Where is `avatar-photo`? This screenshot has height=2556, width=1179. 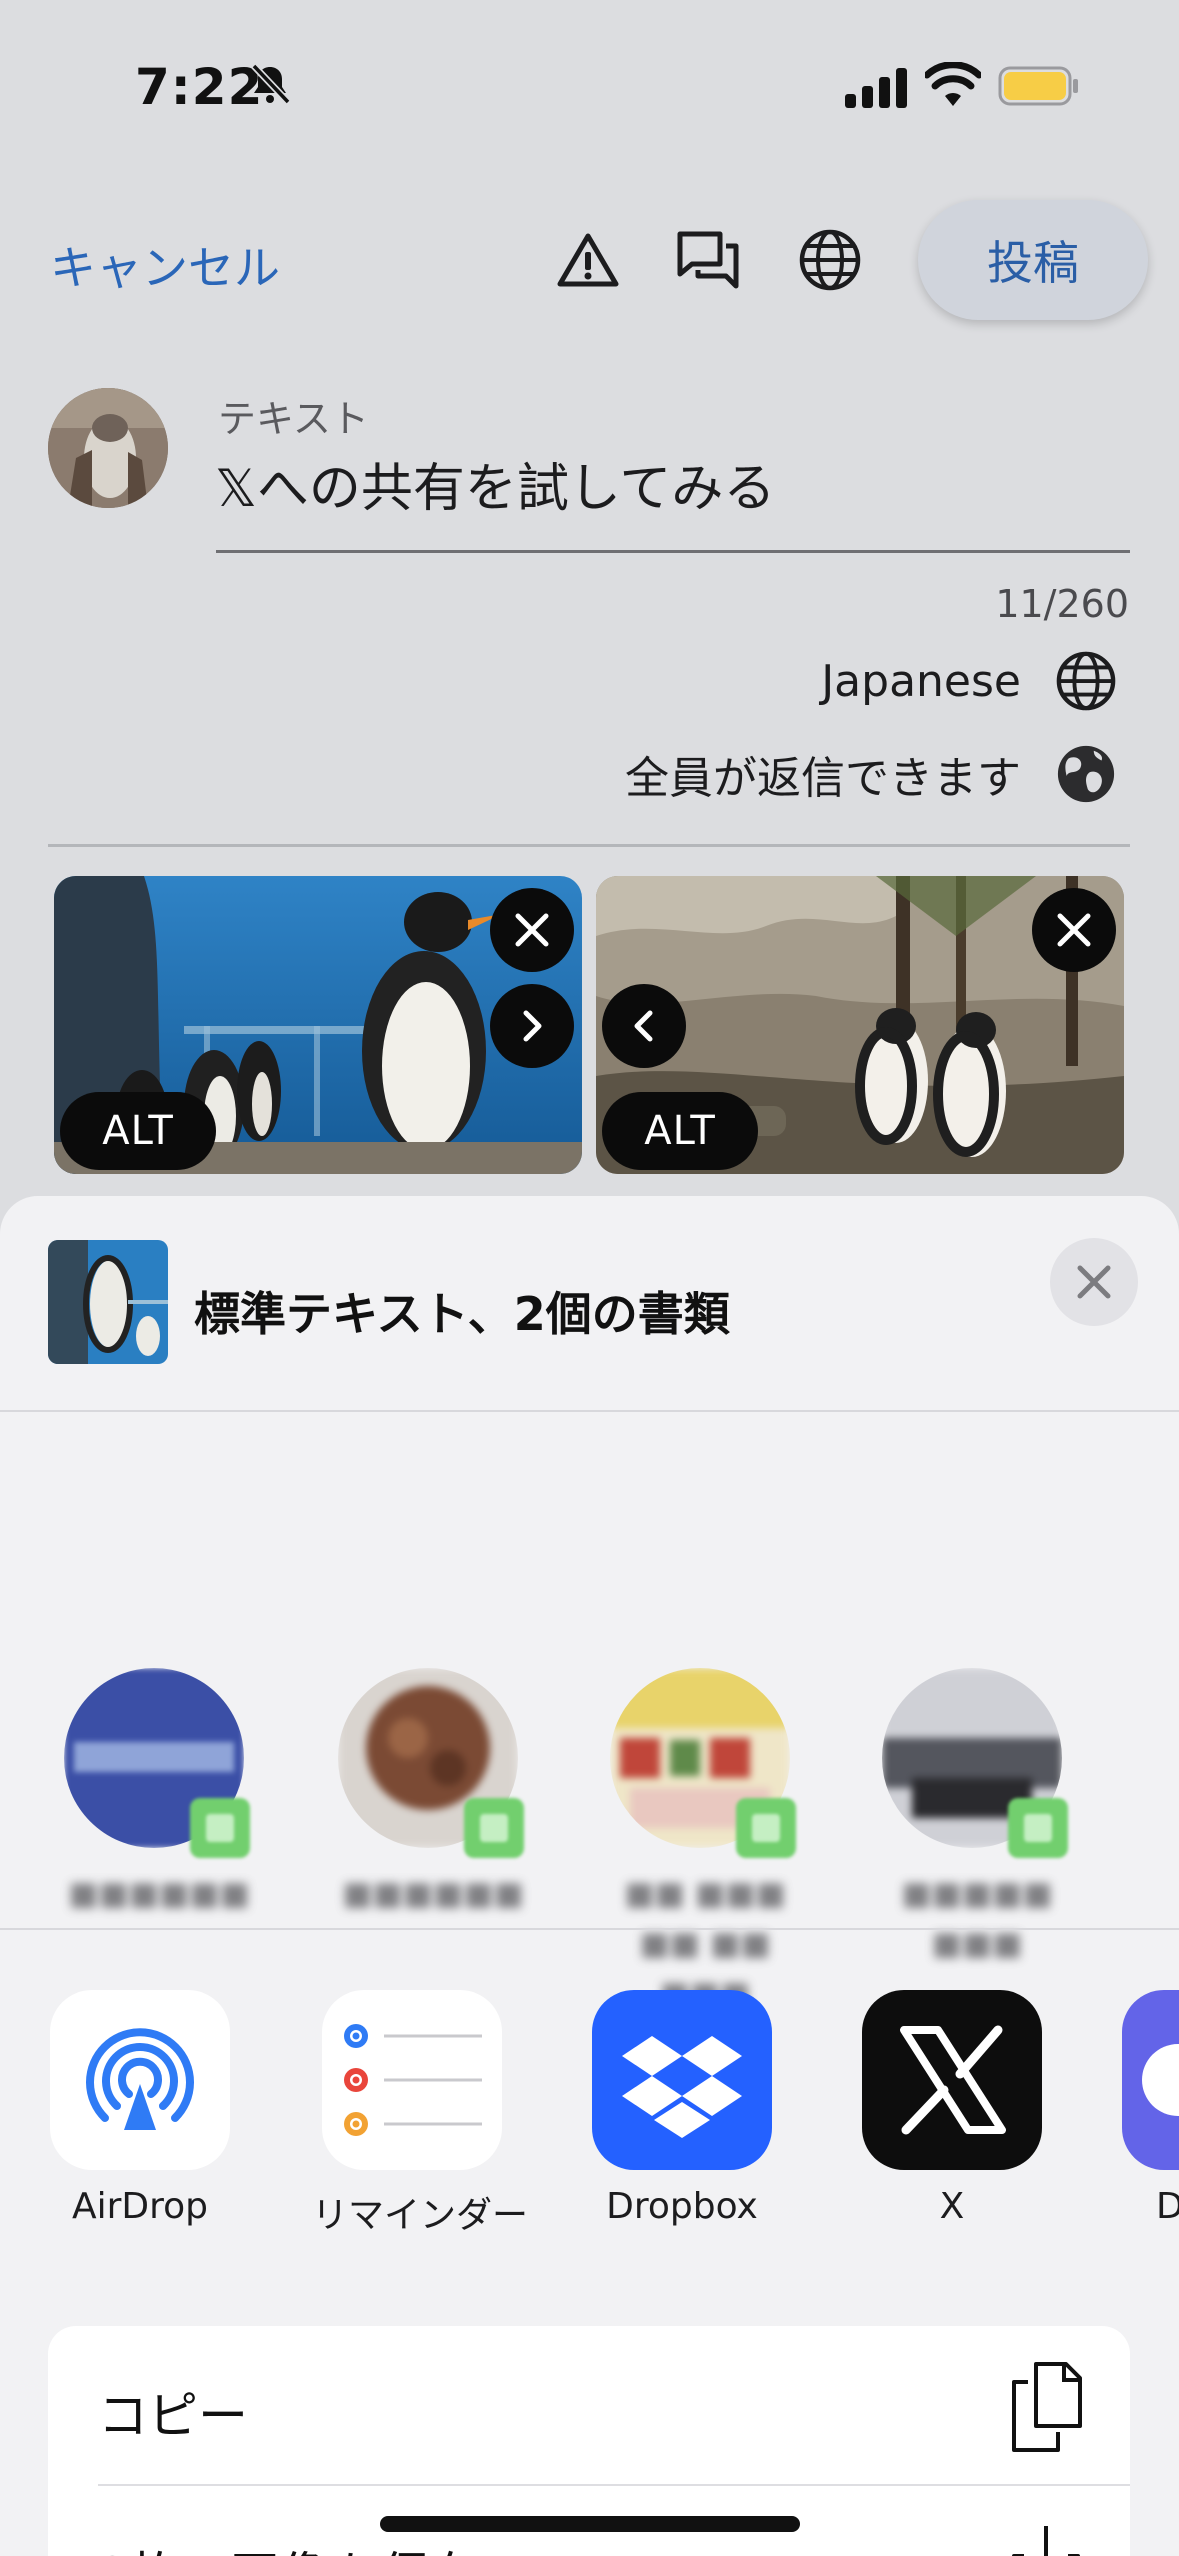
avatar-photo is located at coordinates (108, 448).